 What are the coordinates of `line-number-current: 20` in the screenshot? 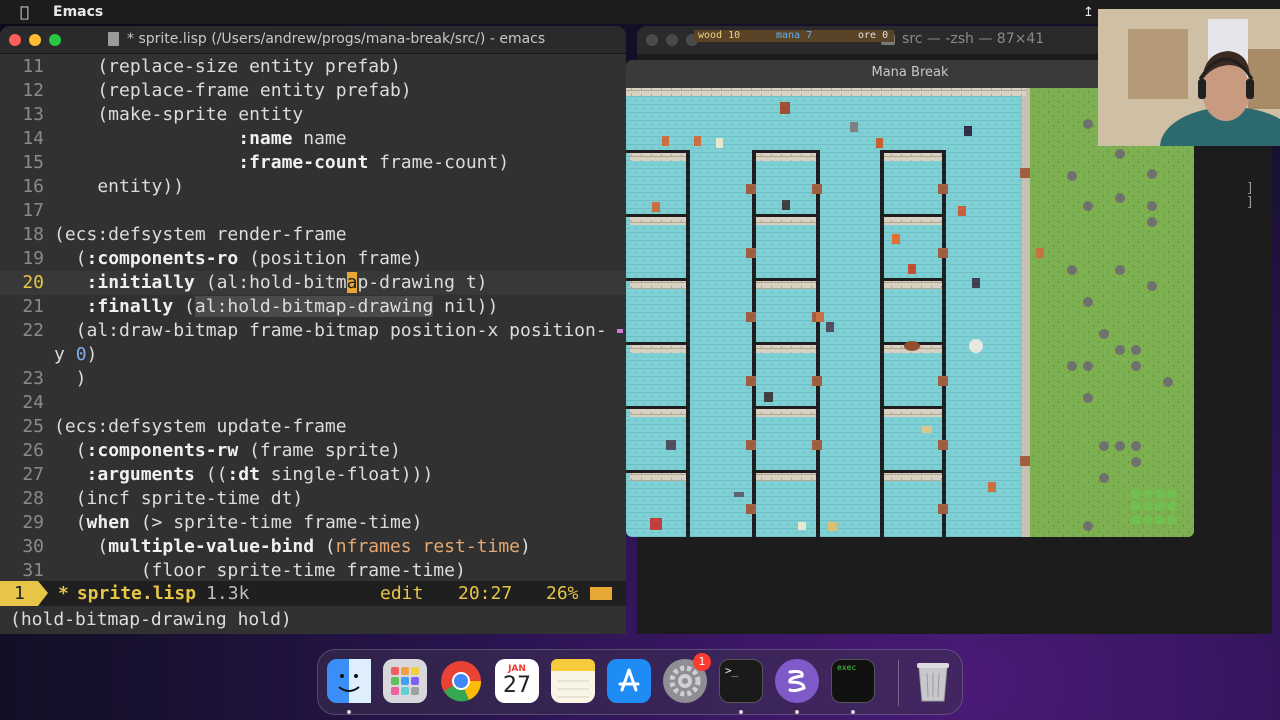 It's located at (33, 282).